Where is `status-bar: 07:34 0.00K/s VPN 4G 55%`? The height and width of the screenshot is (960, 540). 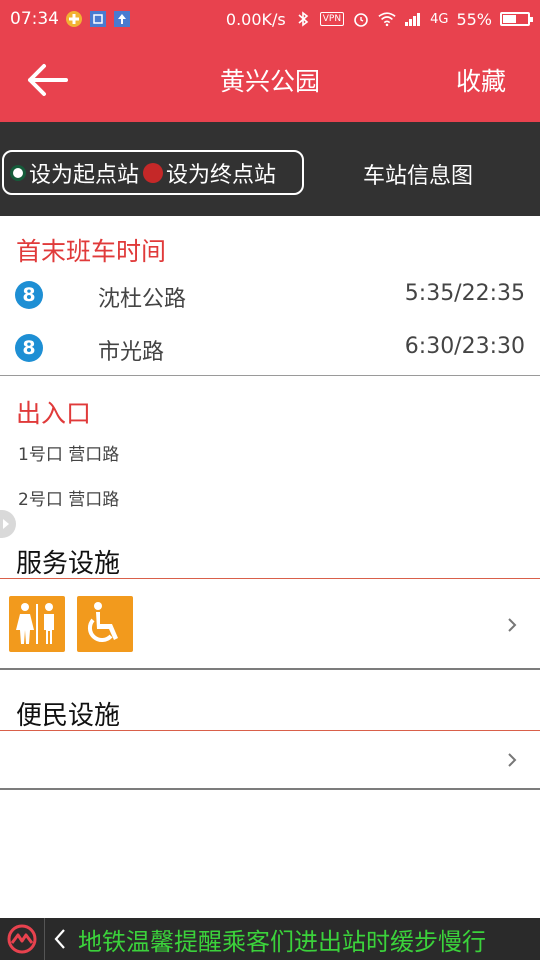
status-bar: 07:34 0.00K/s VPN 4G 55% is located at coordinates (270, 19).